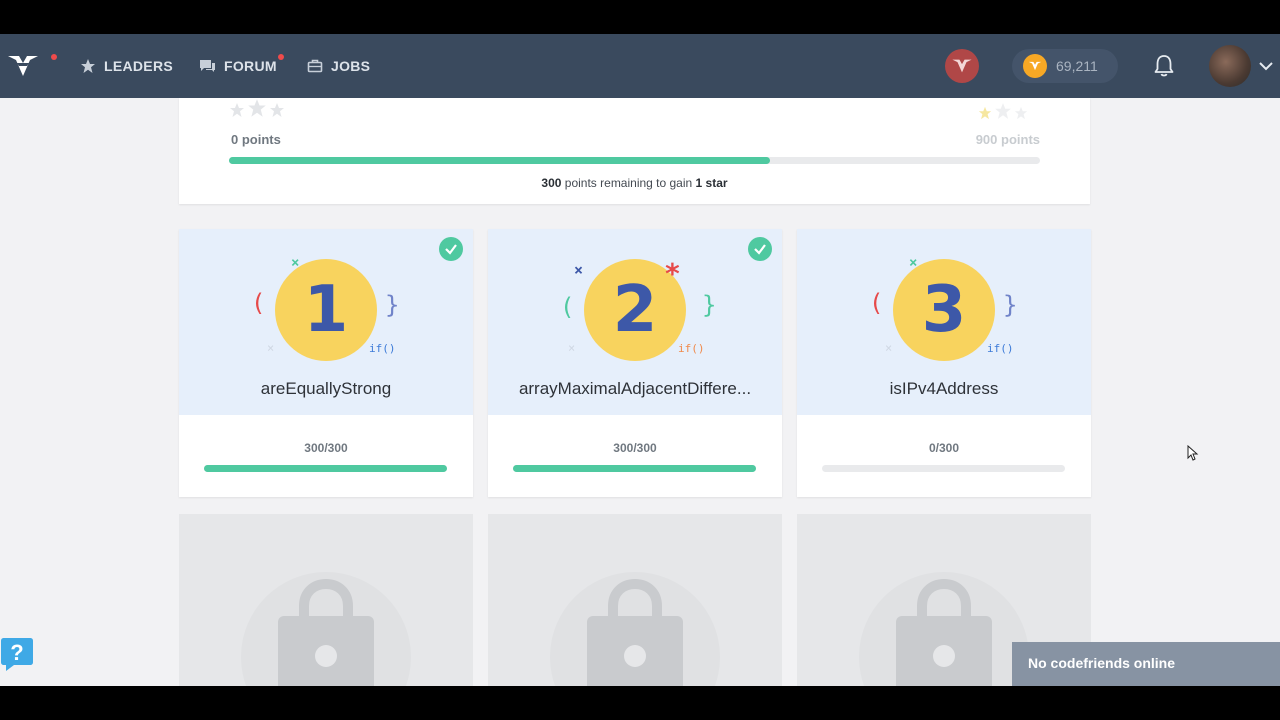 This screenshot has height=720, width=1280. I want to click on challenge-medal: 1, so click(326, 310).